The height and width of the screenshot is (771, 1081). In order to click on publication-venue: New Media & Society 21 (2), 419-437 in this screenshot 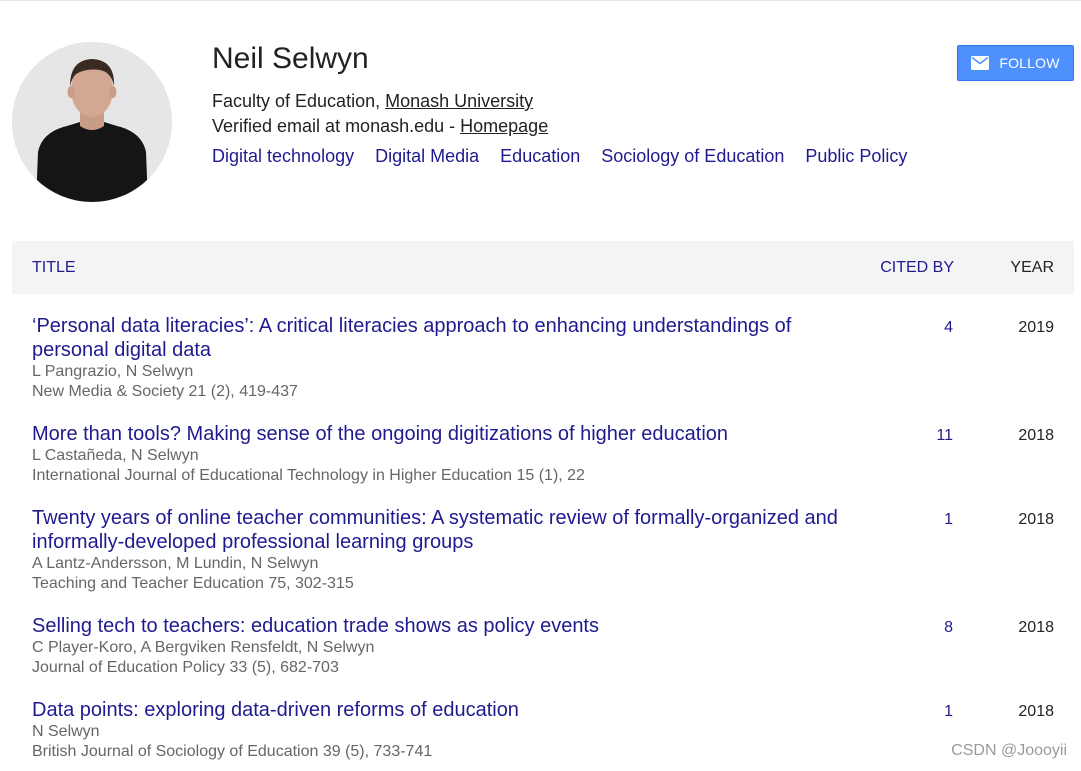, I will do `click(165, 391)`.